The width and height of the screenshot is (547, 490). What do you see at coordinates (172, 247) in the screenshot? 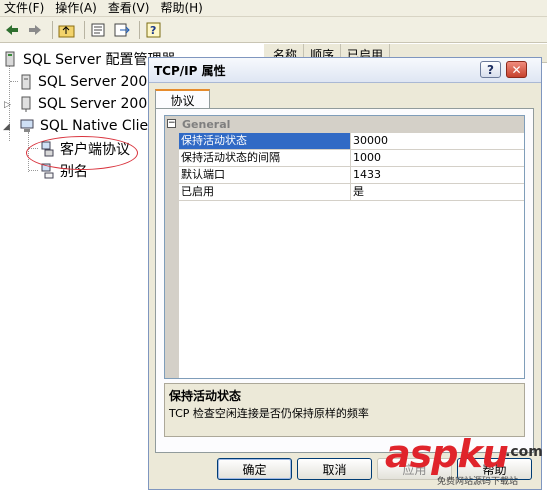
I see `grid-margin` at bounding box center [172, 247].